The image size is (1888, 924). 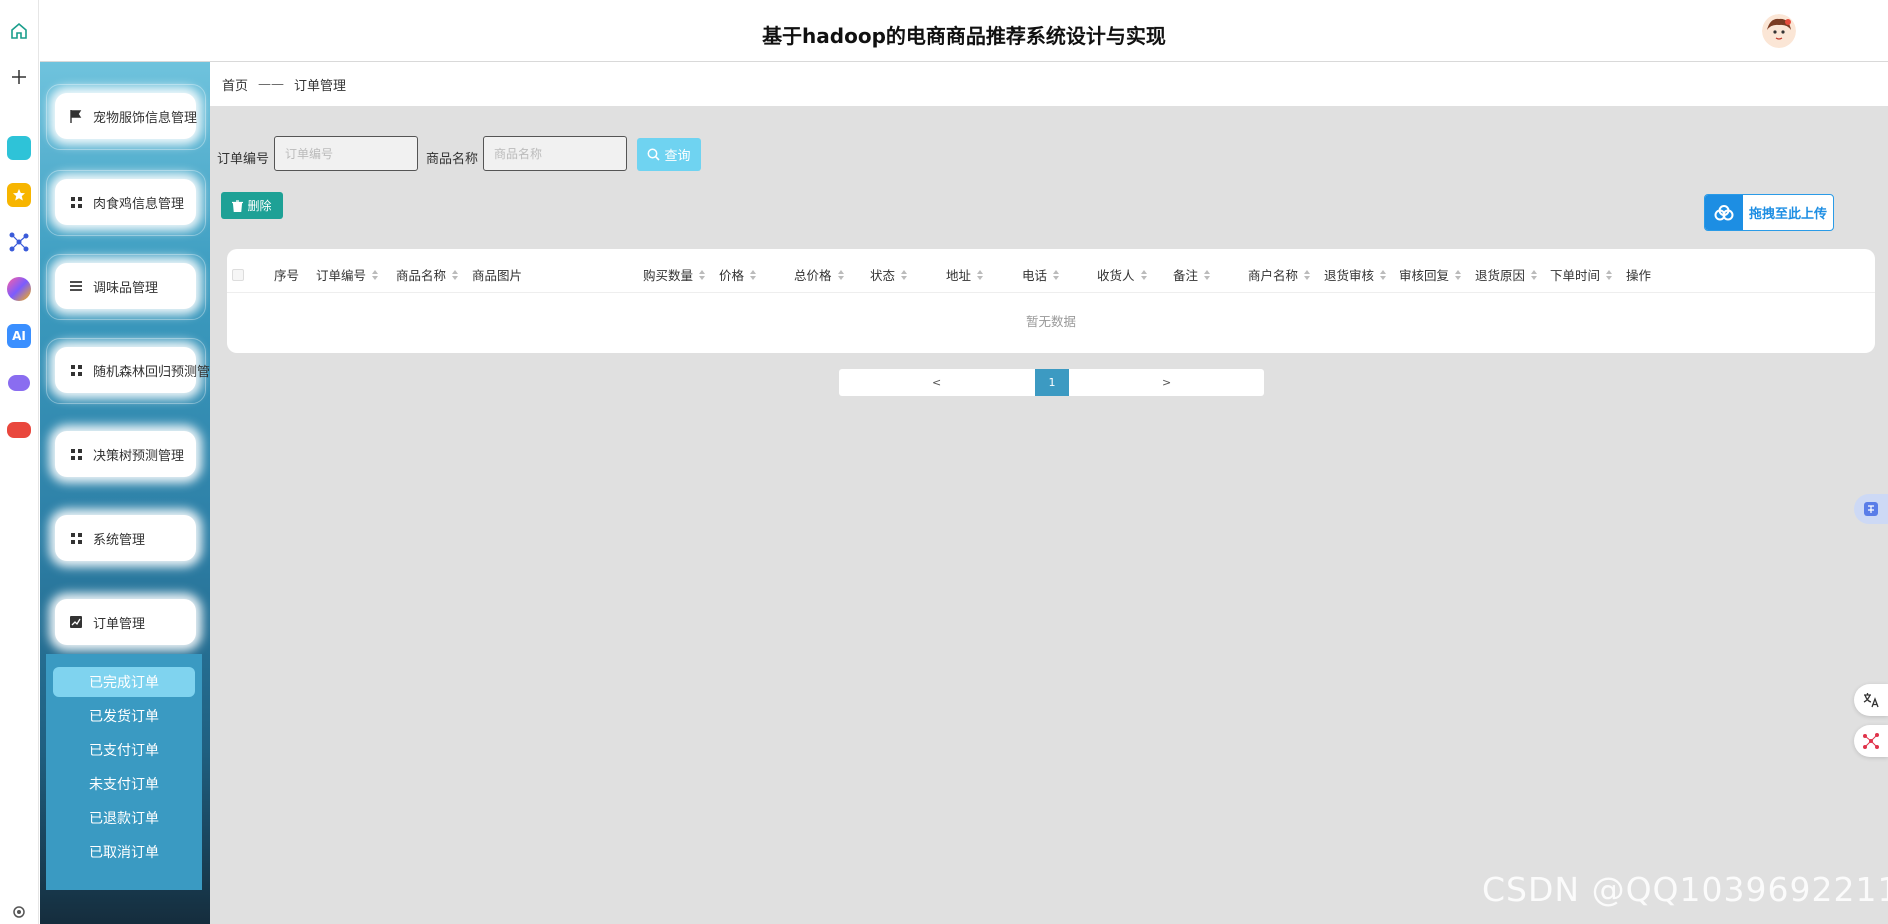 I want to click on breadcrumb: 首页 —— 订单管理, so click(x=1049, y=84).